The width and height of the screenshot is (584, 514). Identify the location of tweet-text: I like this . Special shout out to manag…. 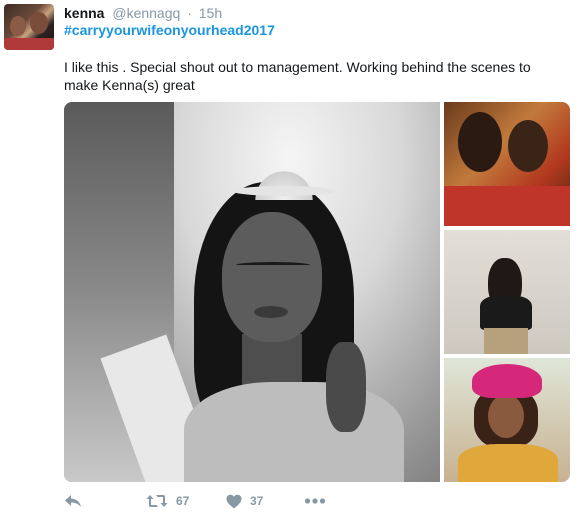
(297, 76).